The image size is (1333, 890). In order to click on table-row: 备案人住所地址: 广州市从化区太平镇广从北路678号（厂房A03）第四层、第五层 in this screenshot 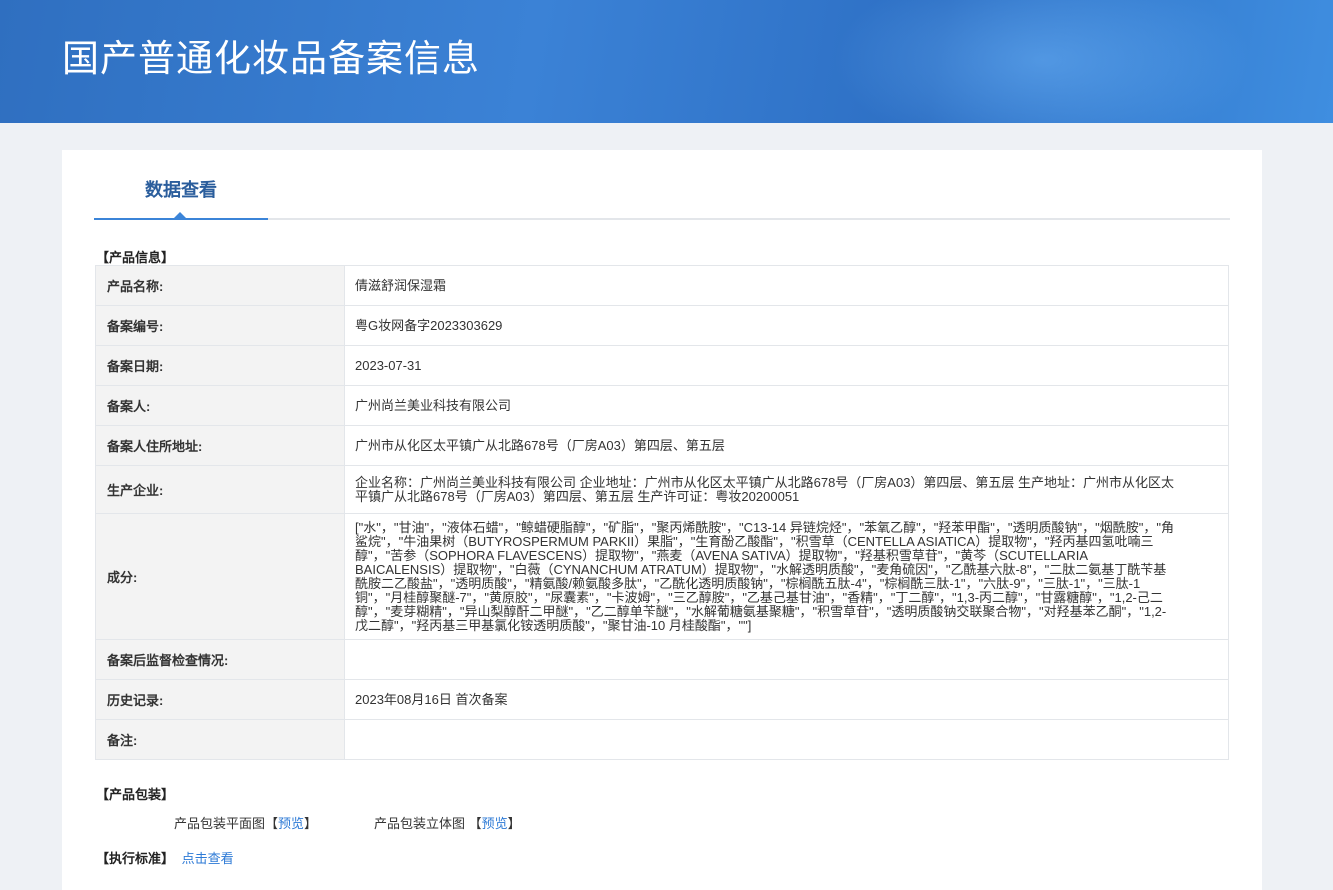, I will do `click(662, 445)`.